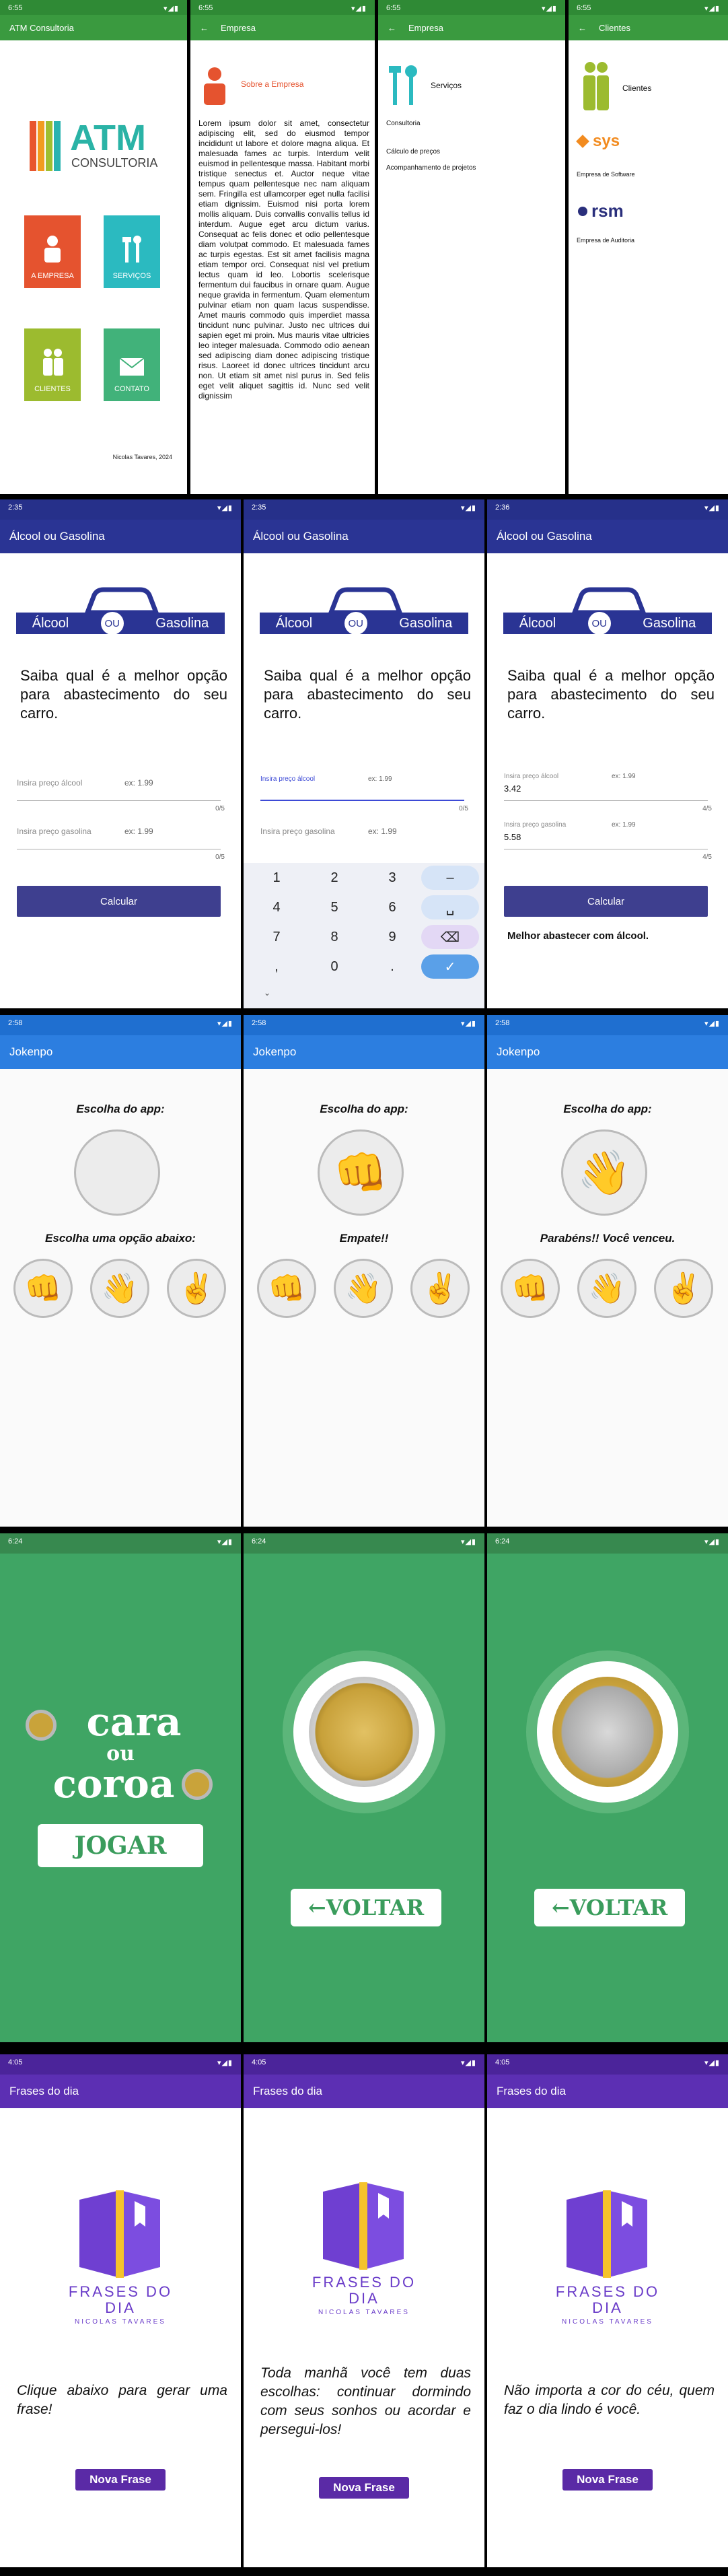 This screenshot has height=2576, width=728. What do you see at coordinates (50, 783) in the screenshot?
I see `input-label: Insira preço álcool` at bounding box center [50, 783].